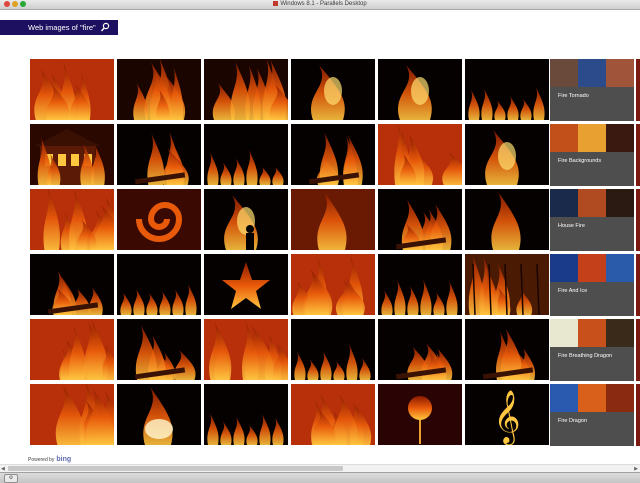 The width and height of the screenshot is (640, 483). What do you see at coordinates (592, 155) in the screenshot?
I see `related-search-tile: Fire Backgrounds` at bounding box center [592, 155].